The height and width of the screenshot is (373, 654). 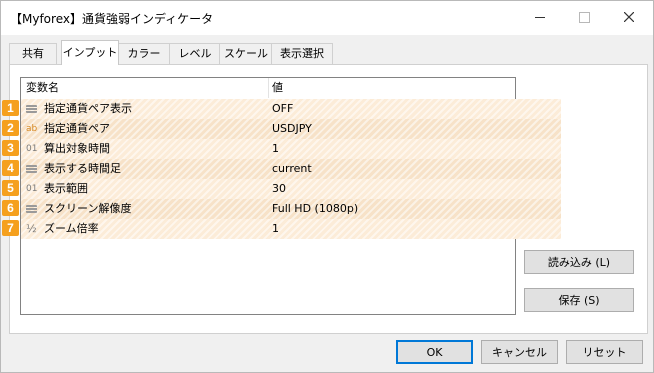 I want to click on title-bar: 【Myforex】通貨強弱インディケータ, so click(x=327, y=18).